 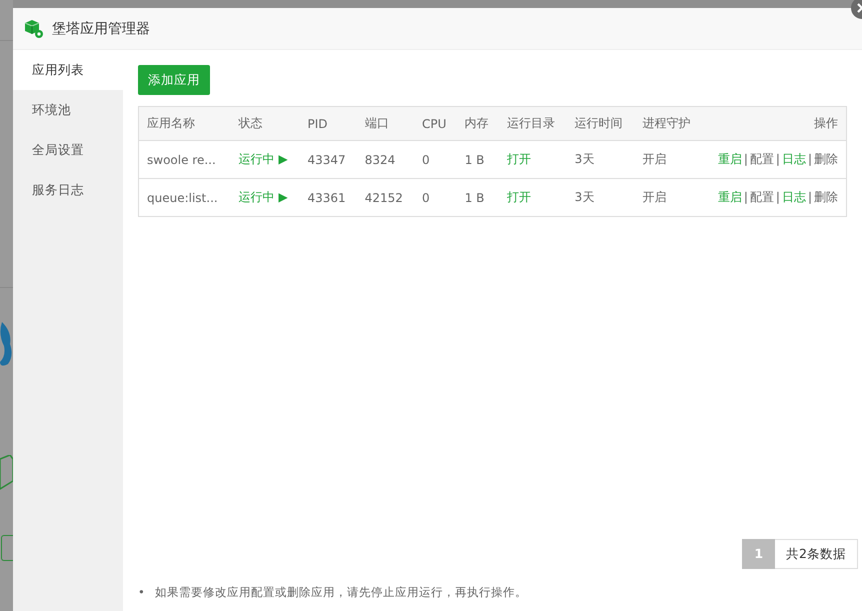 I want to click on column-header: 状态, so click(x=265, y=123).